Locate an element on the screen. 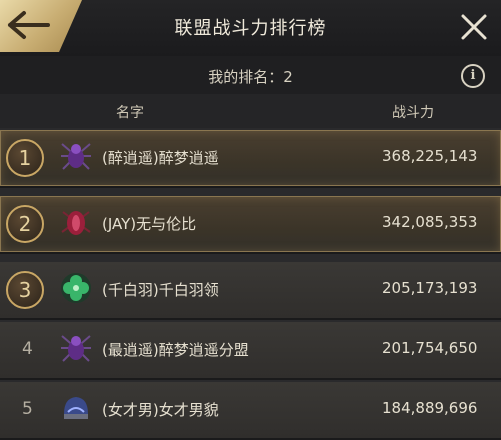  rank-badge: 1 is located at coordinates (25, 158).